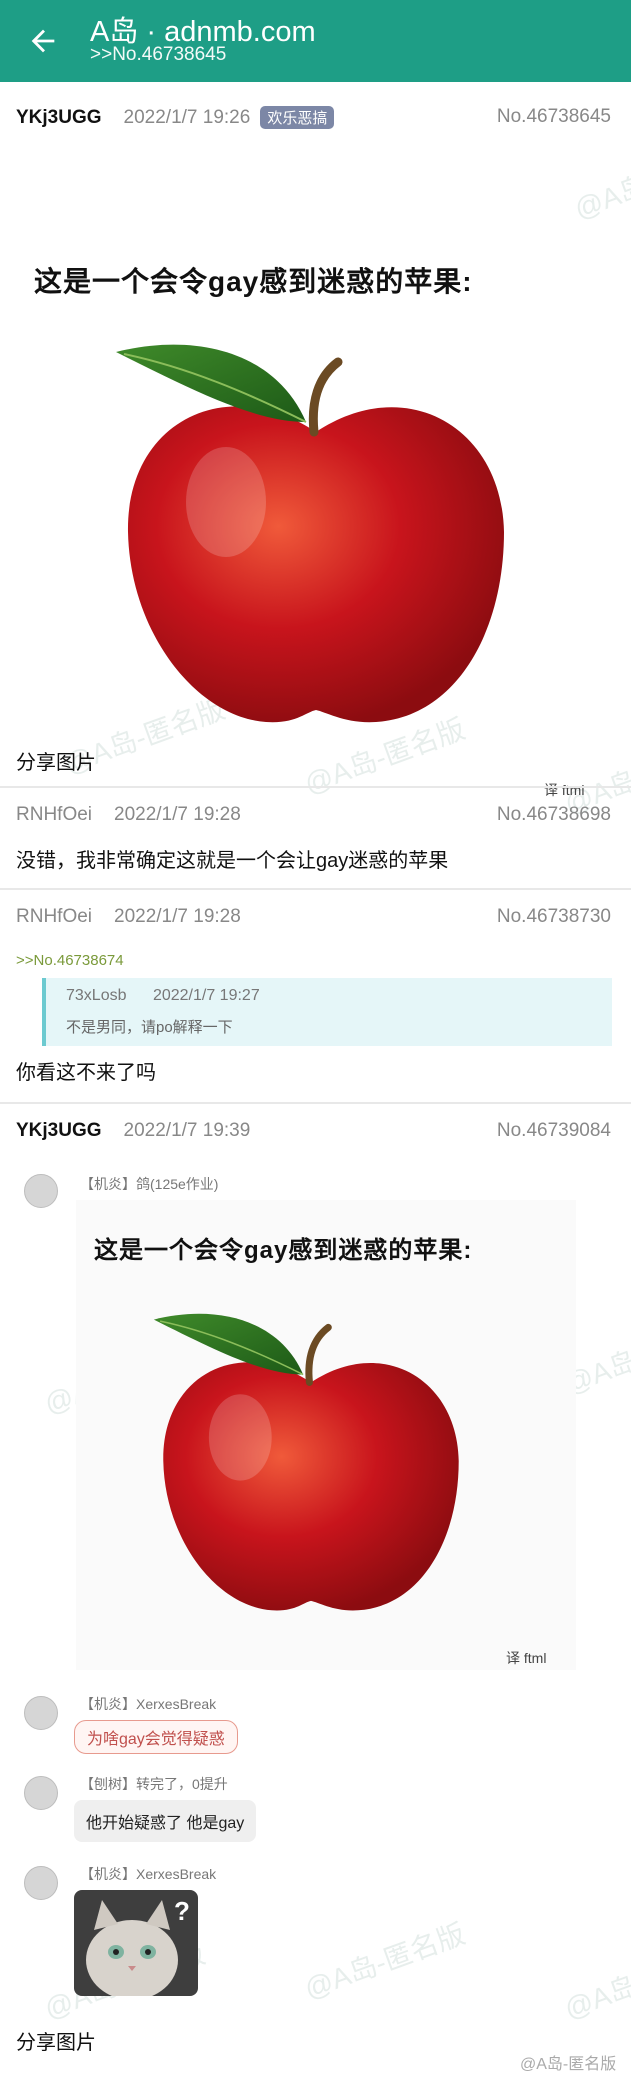 The height and width of the screenshot is (2085, 631). I want to click on quoted-text: 不是男同，请po解释一下, so click(149, 1027).